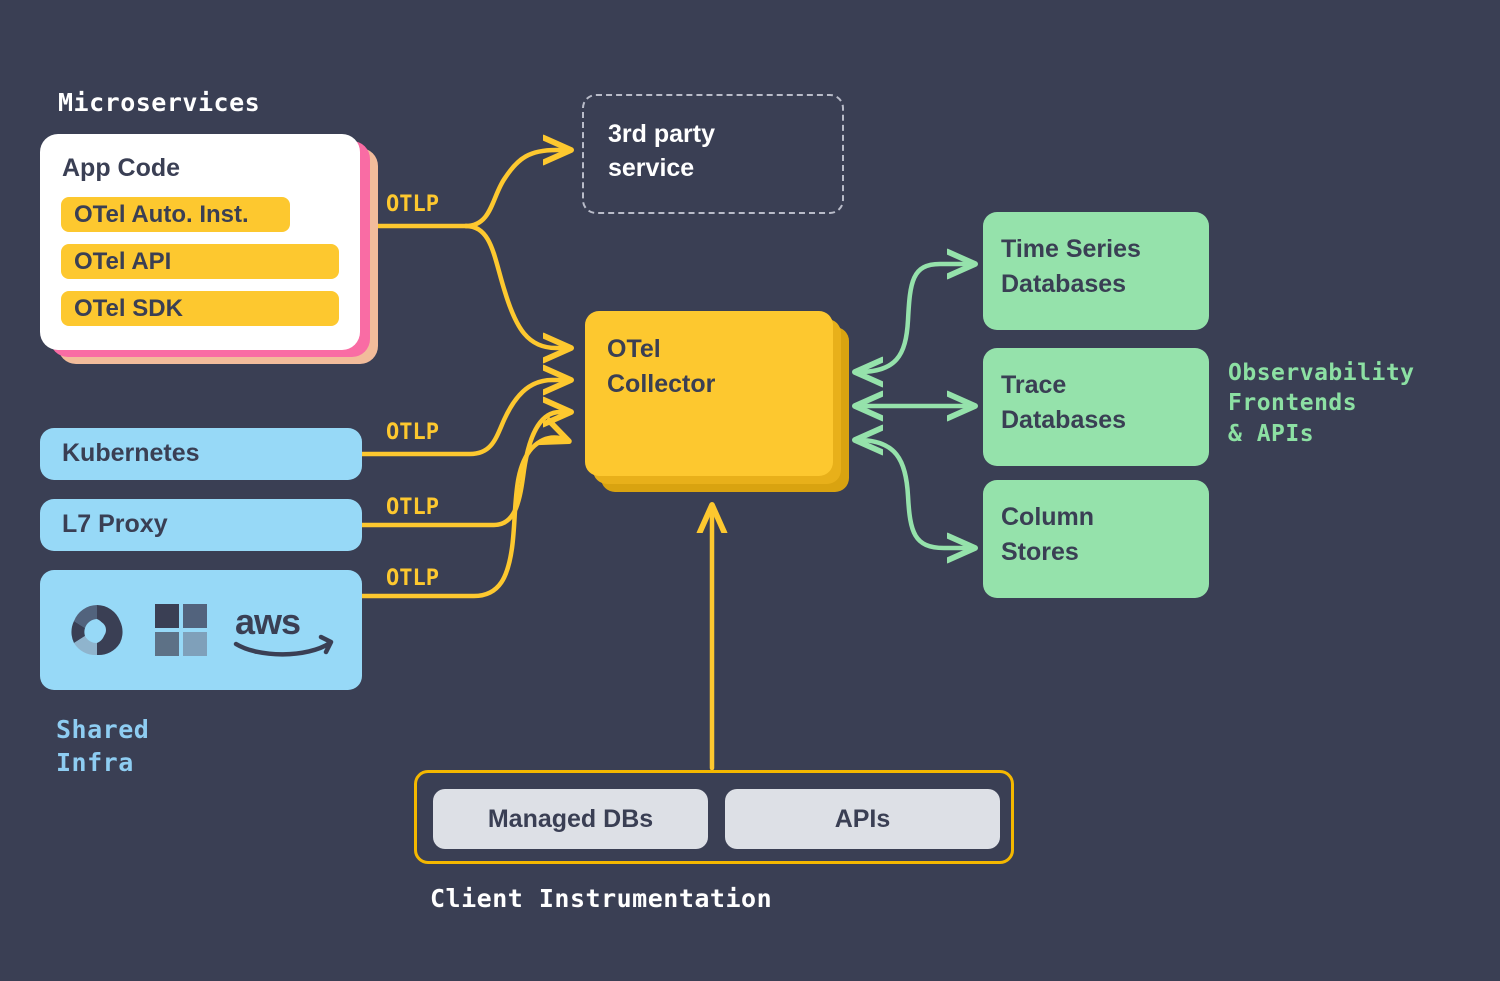 This screenshot has height=981, width=1500. What do you see at coordinates (862, 819) in the screenshot?
I see `apis-pill: APIs` at bounding box center [862, 819].